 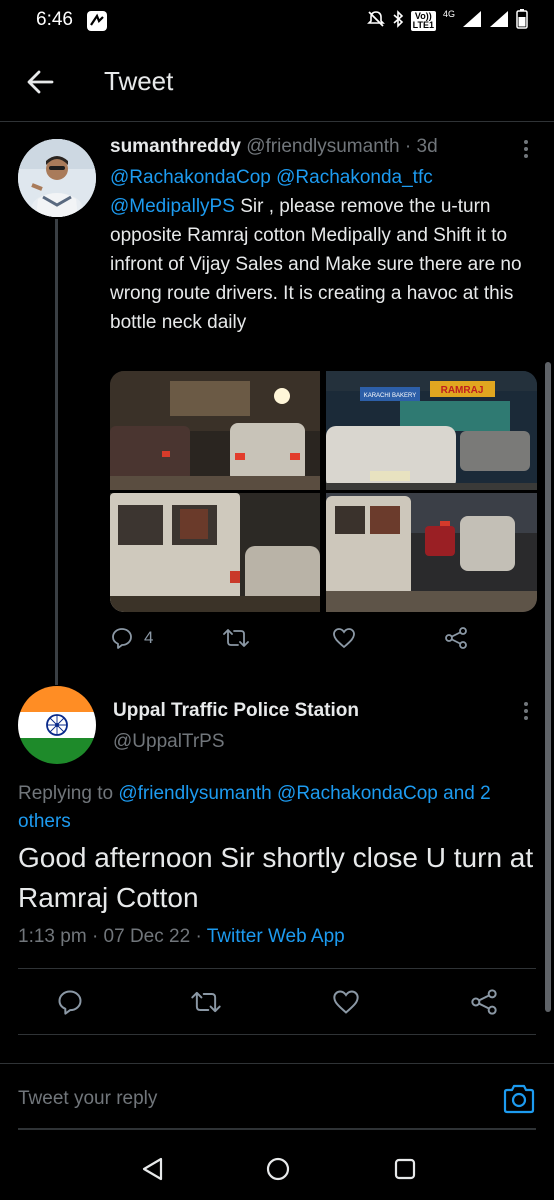 What do you see at coordinates (277, 22) in the screenshot?
I see `status-bar: 6:46 Vo)) LTE1 4G` at bounding box center [277, 22].